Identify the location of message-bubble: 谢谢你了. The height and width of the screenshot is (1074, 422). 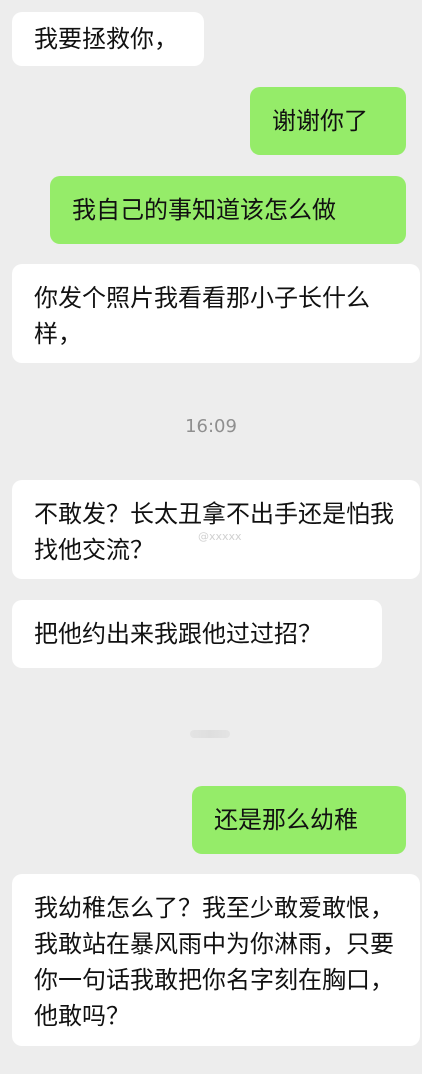
(328, 121).